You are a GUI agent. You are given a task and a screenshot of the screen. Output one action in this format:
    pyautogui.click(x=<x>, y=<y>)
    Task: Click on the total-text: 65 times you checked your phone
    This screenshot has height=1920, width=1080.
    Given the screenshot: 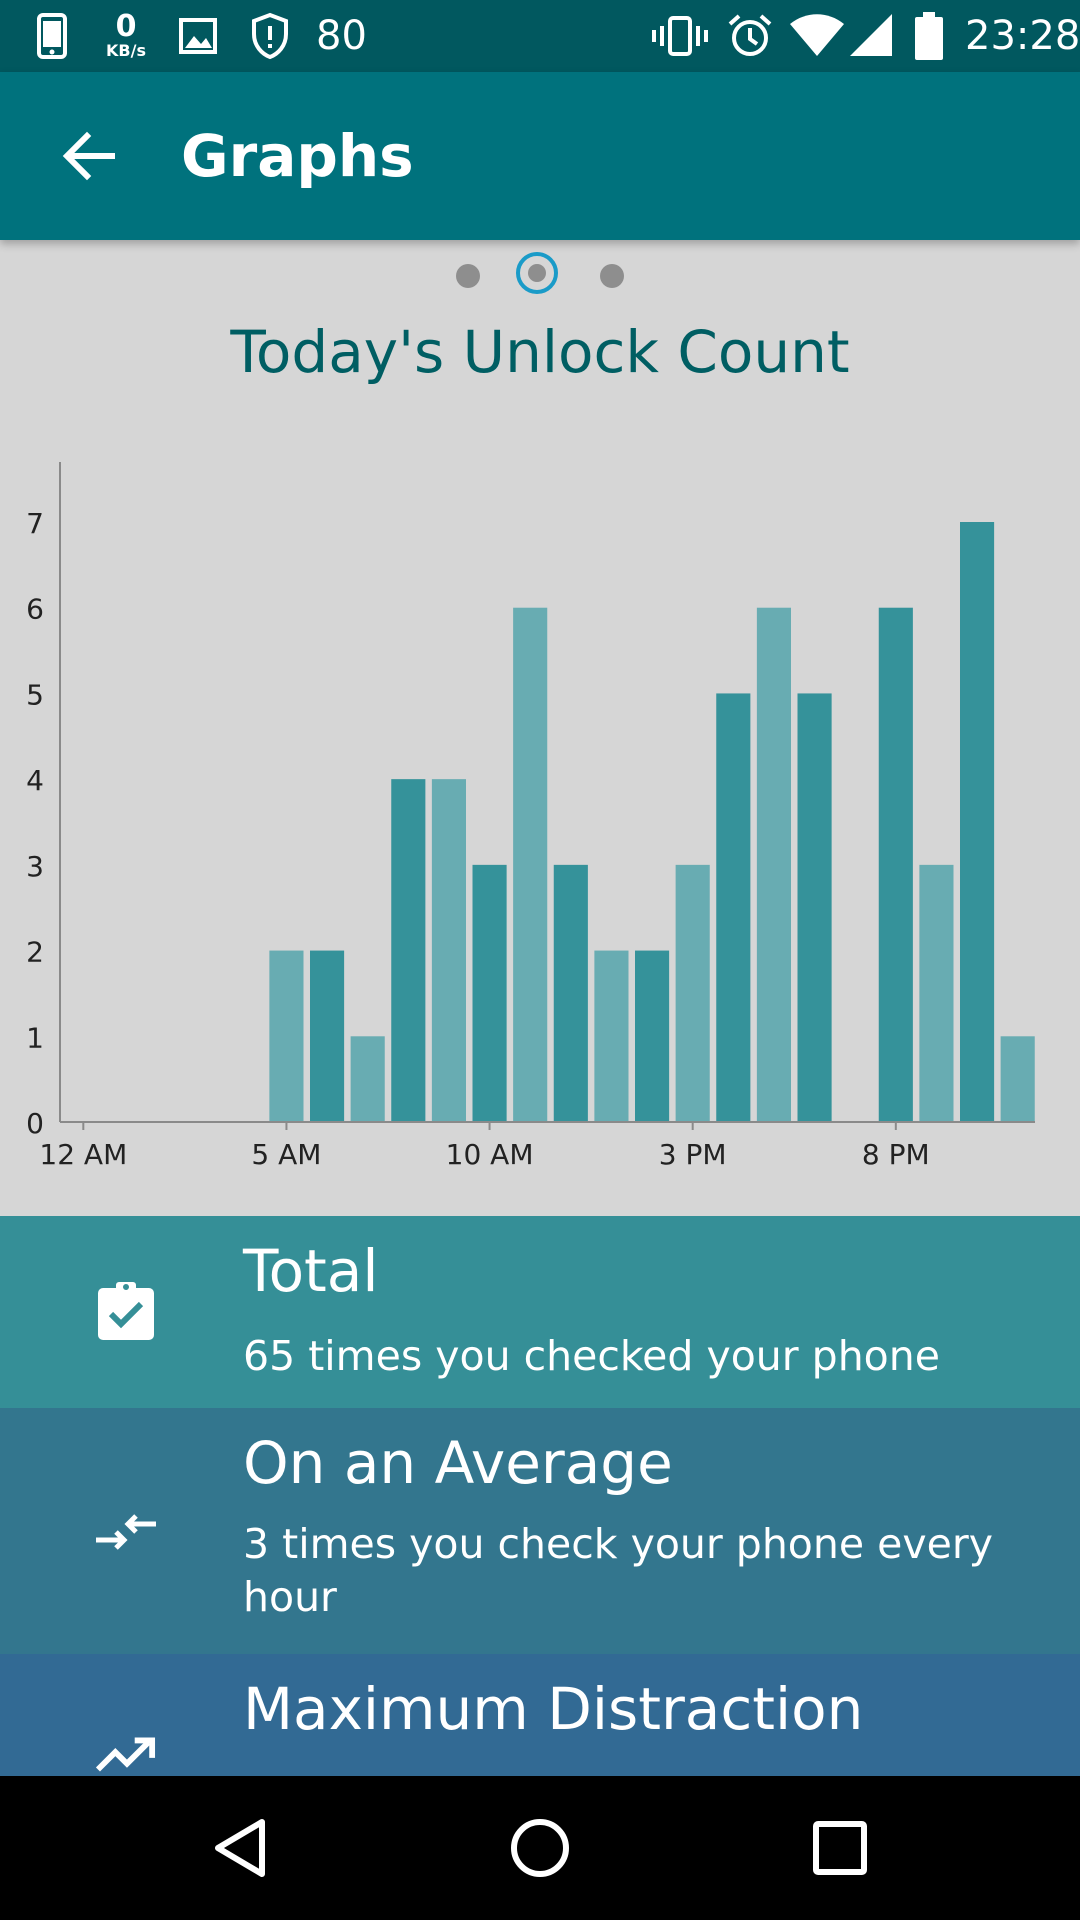 What is the action you would take?
    pyautogui.click(x=591, y=1356)
    